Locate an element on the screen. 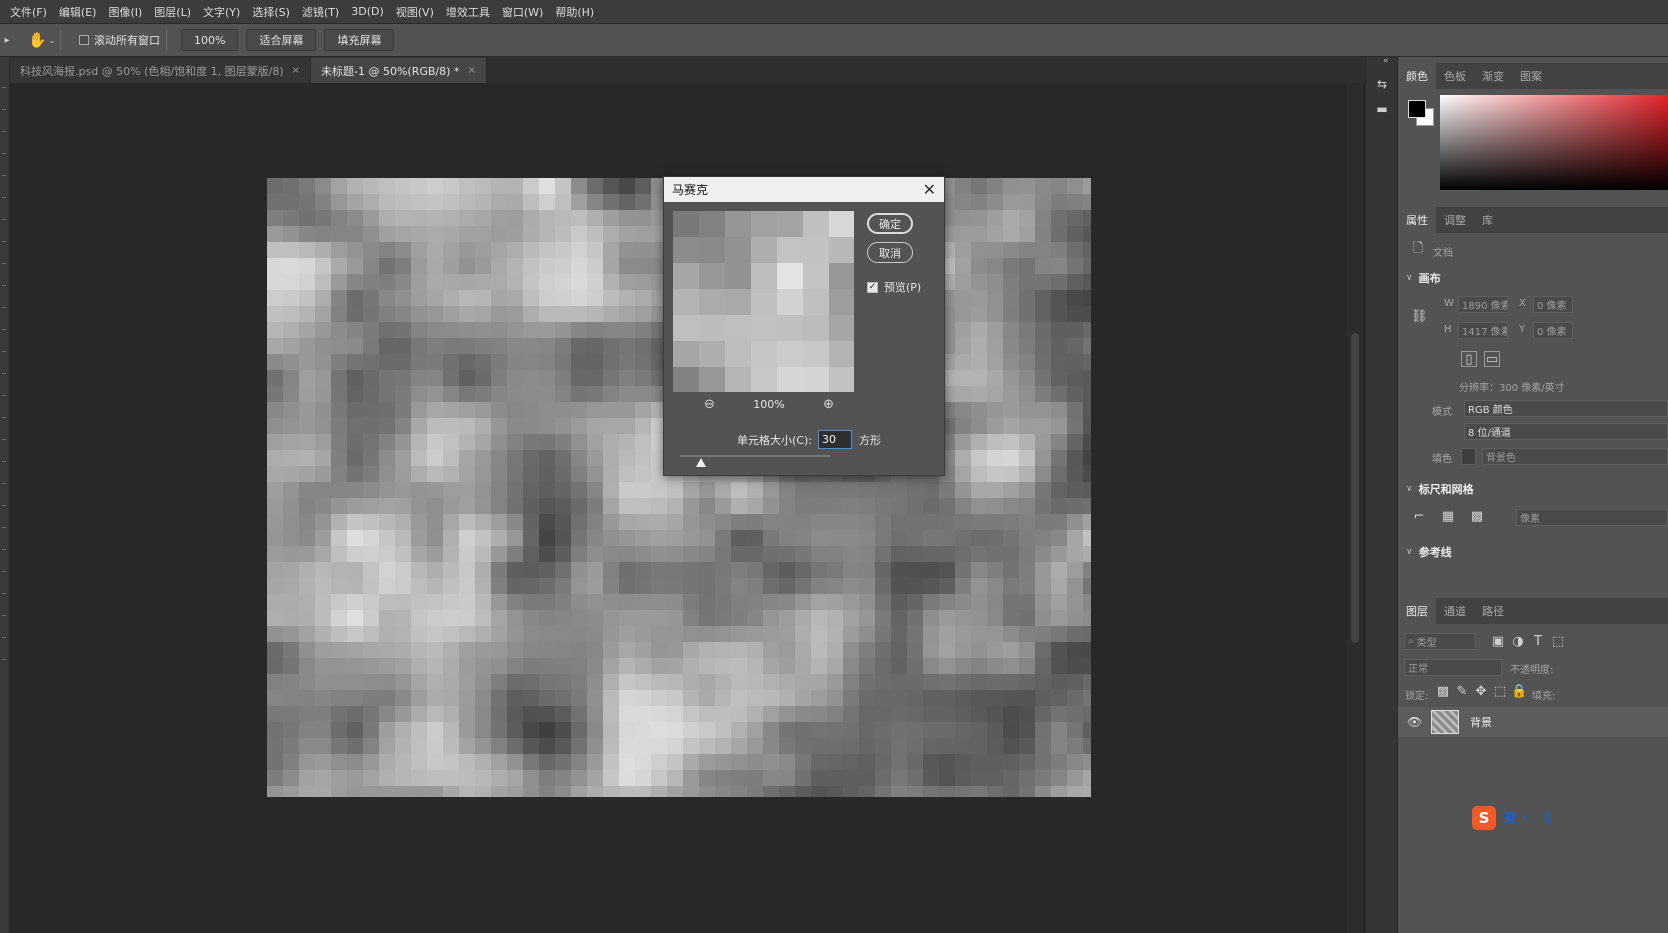 Image resolution: width=1668 pixels, height=933 pixels. menu-item: 滤镜(T) is located at coordinates (320, 12).